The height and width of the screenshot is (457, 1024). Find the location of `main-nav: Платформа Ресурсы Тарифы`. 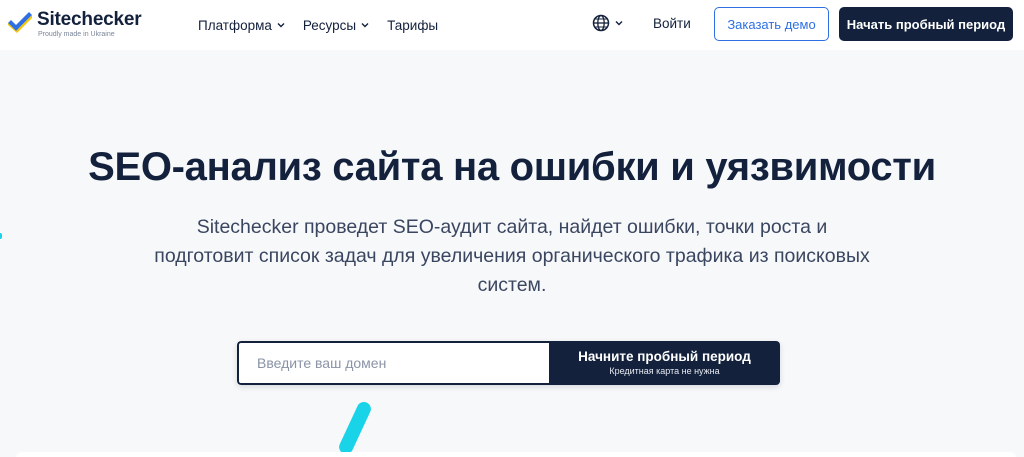

main-nav: Платформа Ресурсы Тарифы is located at coordinates (327, 25).